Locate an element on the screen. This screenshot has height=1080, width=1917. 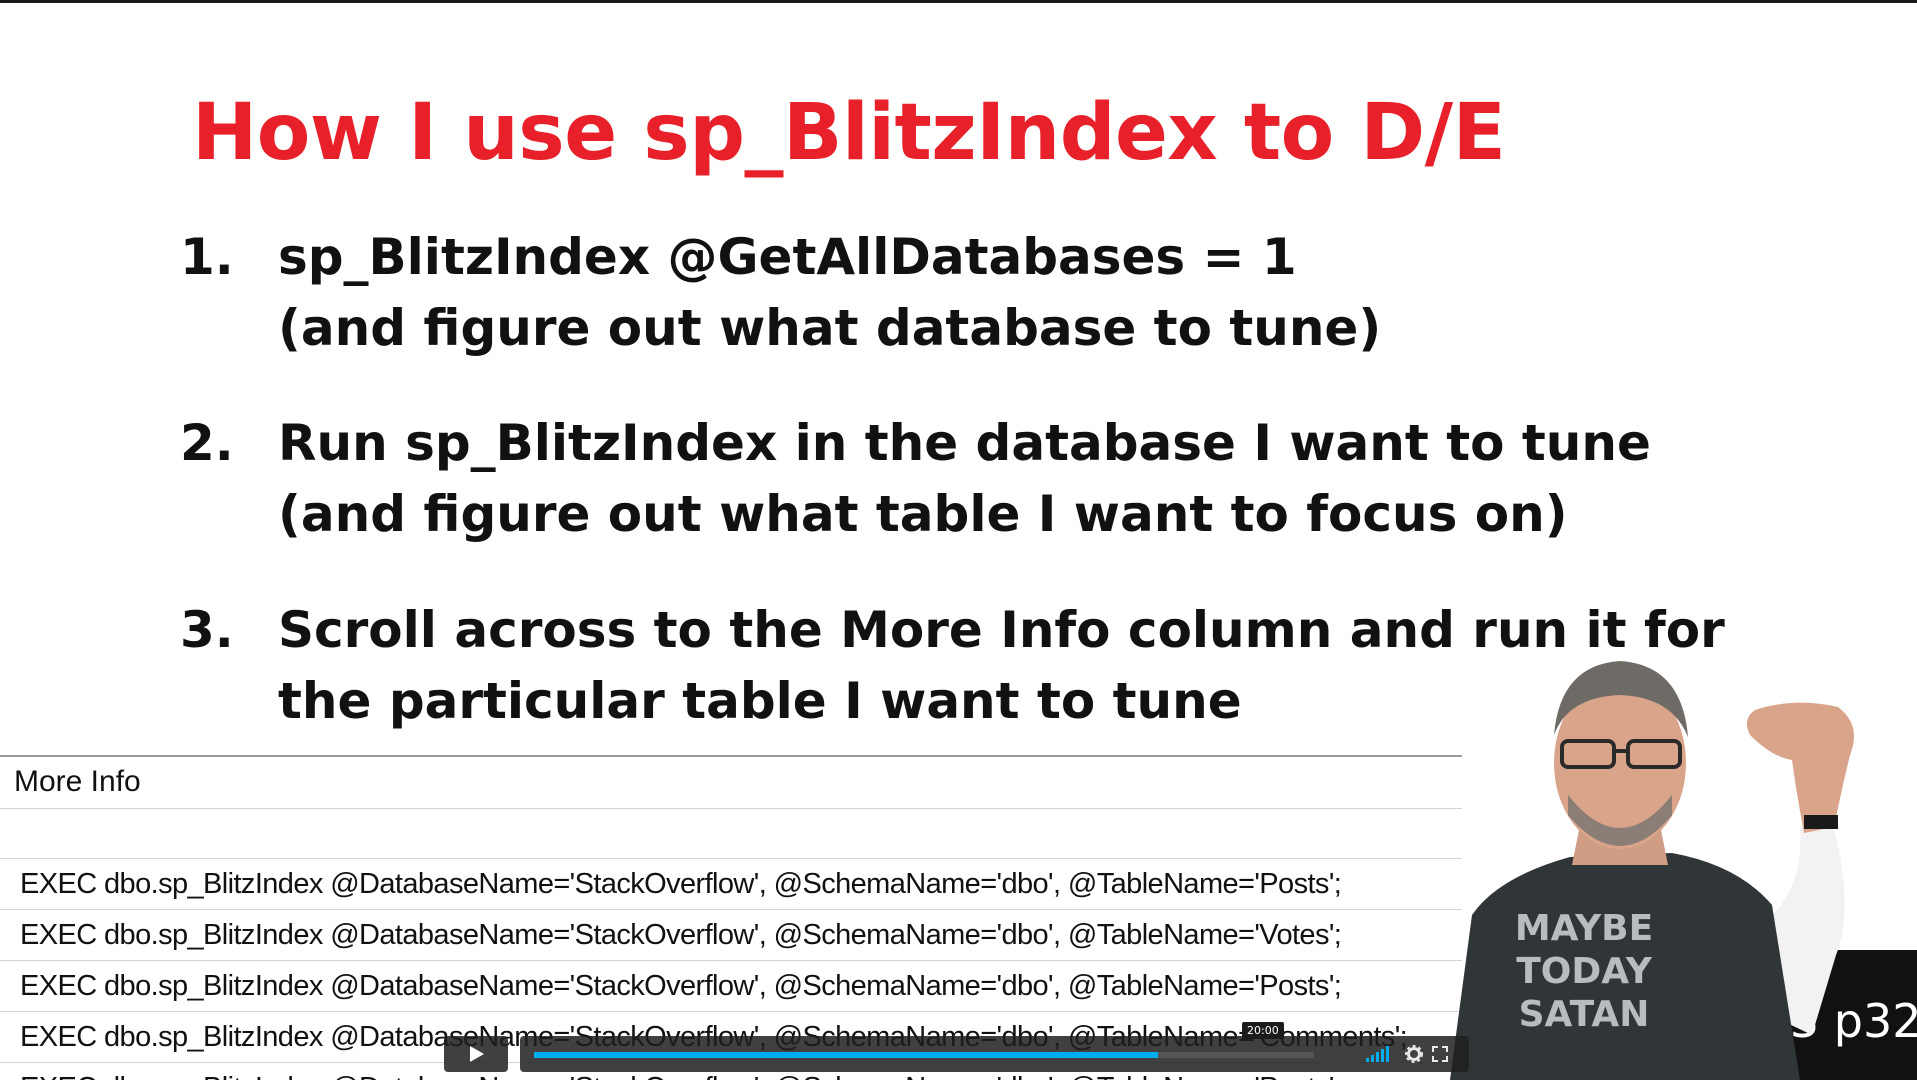
volume-icon is located at coordinates (1380, 1054).